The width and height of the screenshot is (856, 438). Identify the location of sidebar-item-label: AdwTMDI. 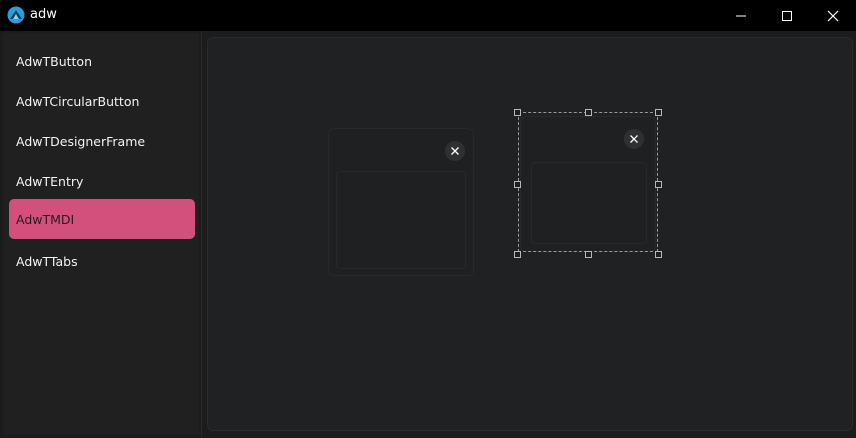
(45, 219).